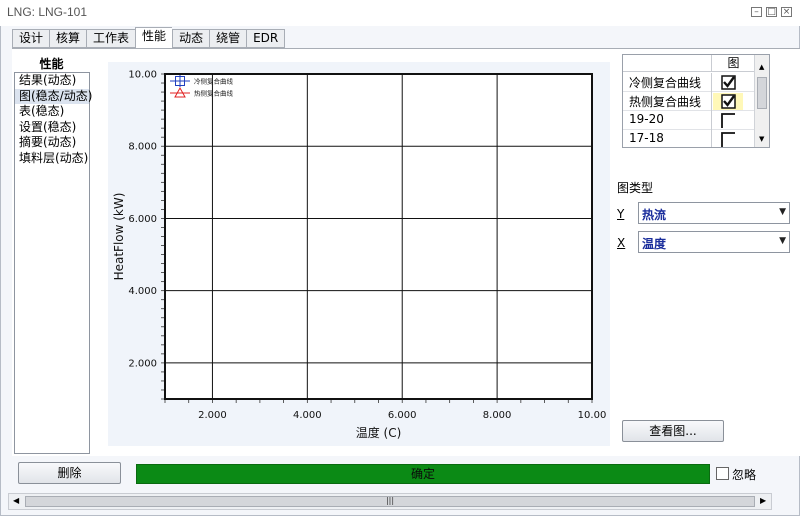 Image resolution: width=800 pixels, height=516 pixels. I want to click on y-tick-label: 8.000, so click(142, 147).